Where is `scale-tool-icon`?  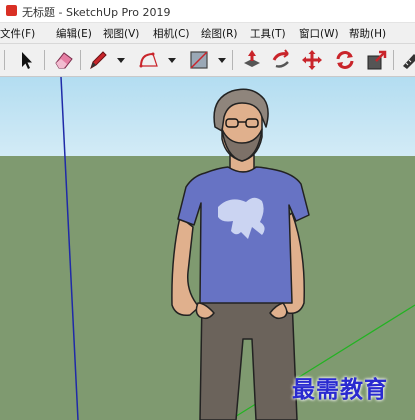
scale-tool-icon is located at coordinates (377, 60).